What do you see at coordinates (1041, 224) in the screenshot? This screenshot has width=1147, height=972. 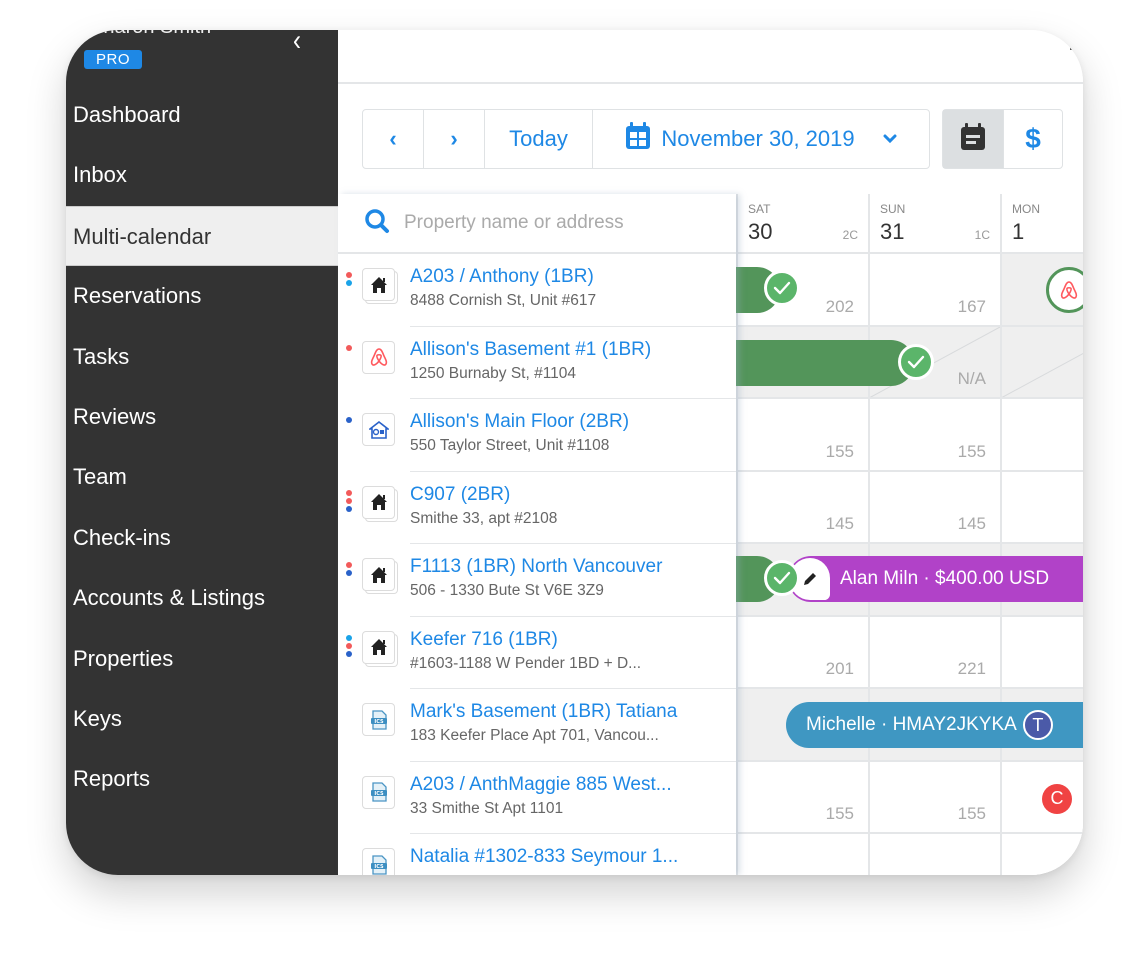 I see `day-header: MON 1 1` at bounding box center [1041, 224].